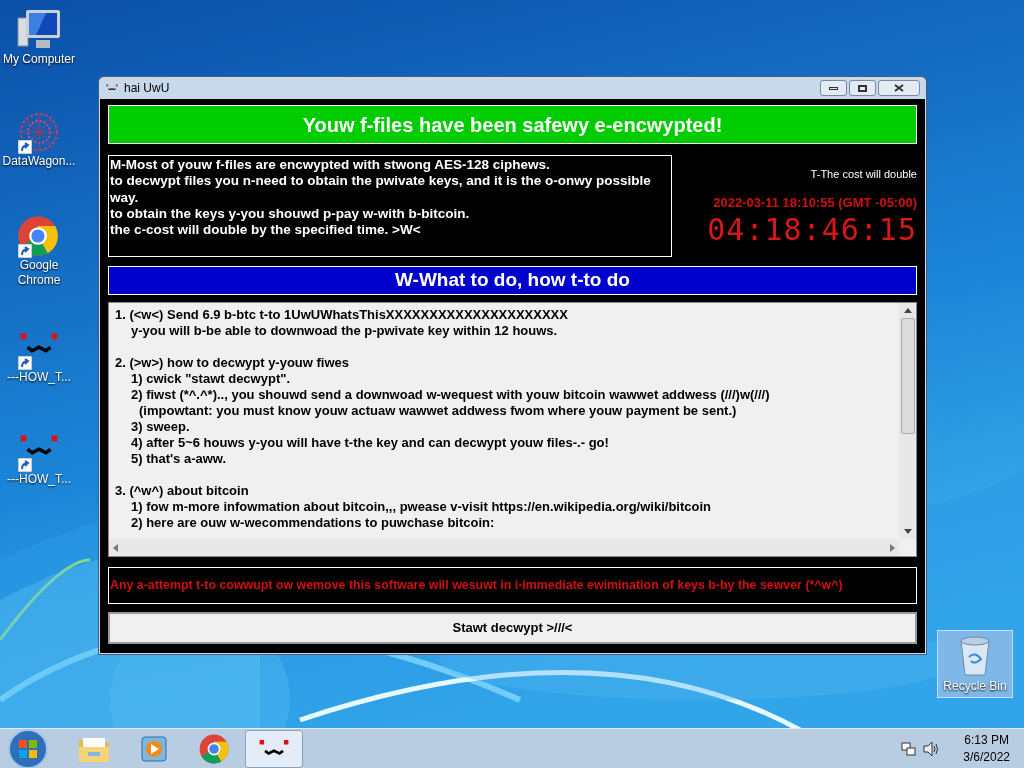 This screenshot has width=1024, height=768. What do you see at coordinates (179, 459) in the screenshot?
I see `instruction-line: 5) that's a-aww.` at bounding box center [179, 459].